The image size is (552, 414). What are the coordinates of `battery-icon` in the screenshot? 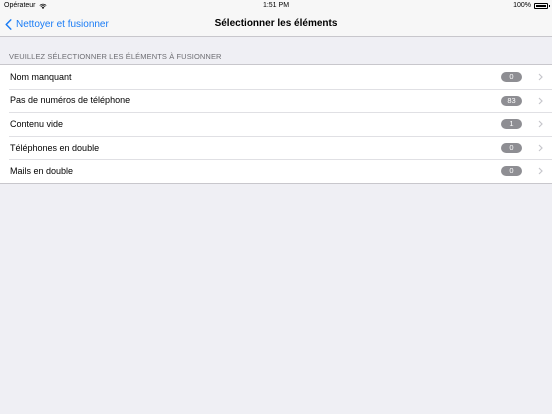 It's located at (542, 6).